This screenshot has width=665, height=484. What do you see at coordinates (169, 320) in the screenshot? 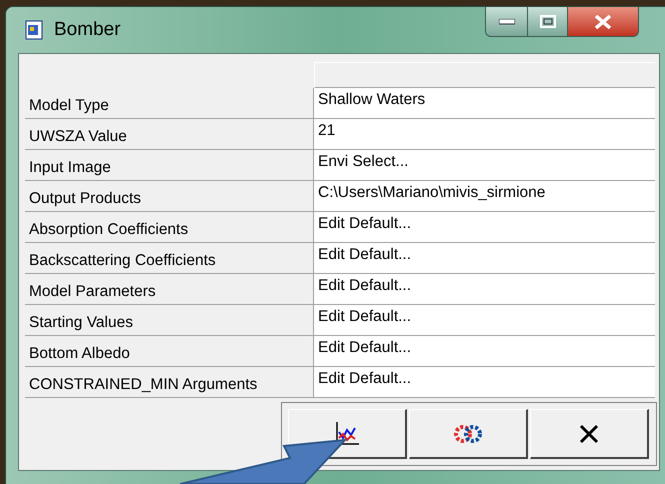
I see `property-label: Starting Values` at bounding box center [169, 320].